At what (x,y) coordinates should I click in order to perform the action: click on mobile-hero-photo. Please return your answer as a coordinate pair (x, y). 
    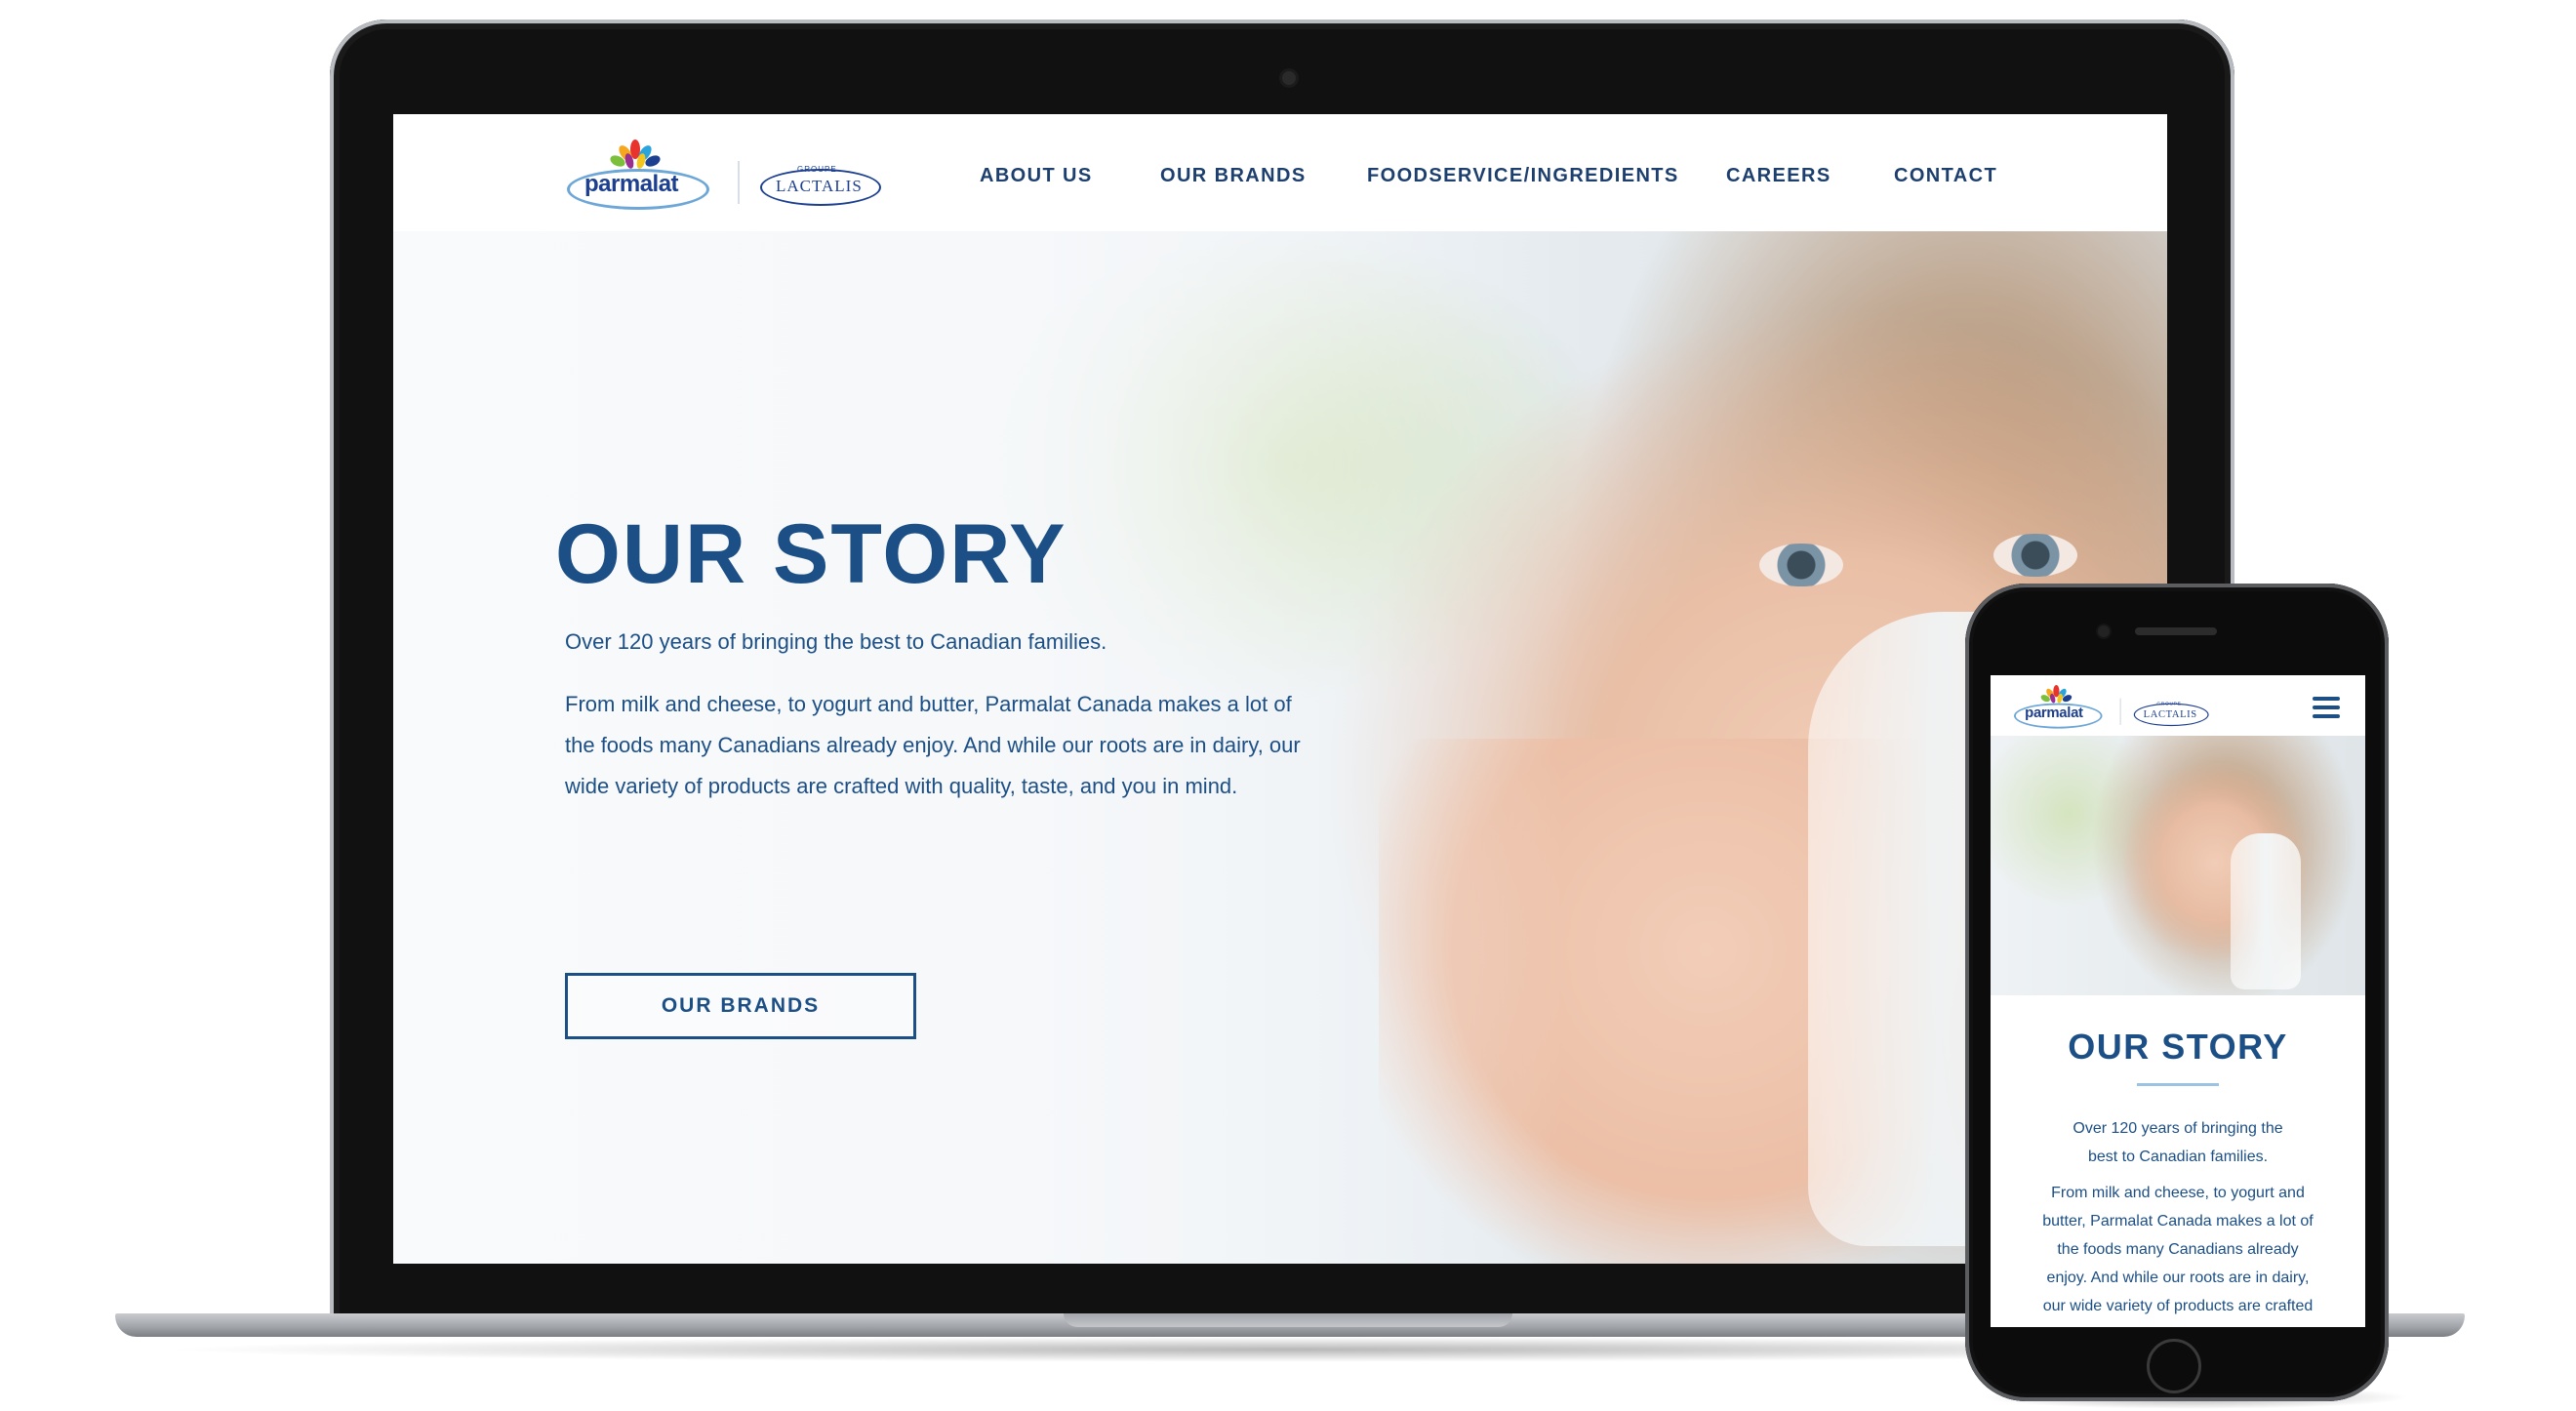
    Looking at the image, I should click on (2178, 865).